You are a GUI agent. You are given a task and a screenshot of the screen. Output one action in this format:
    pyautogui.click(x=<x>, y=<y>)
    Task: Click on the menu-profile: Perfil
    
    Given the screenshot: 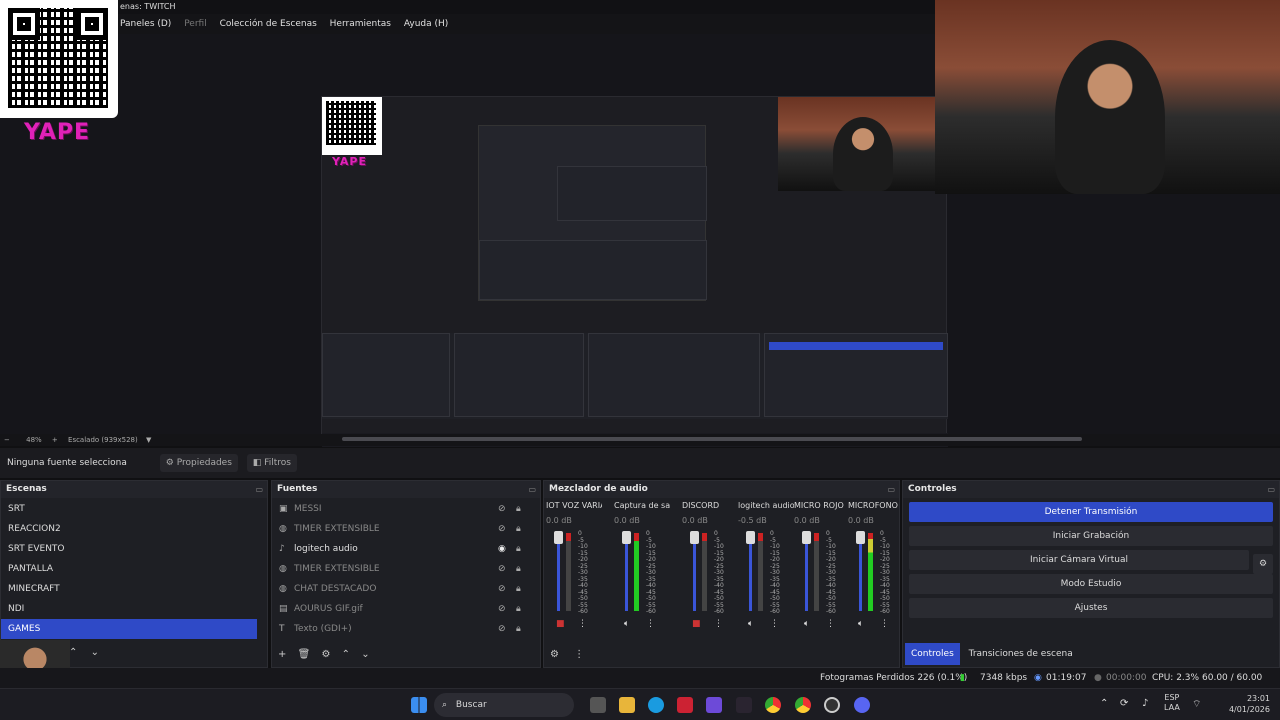 What is the action you would take?
    pyautogui.click(x=195, y=24)
    